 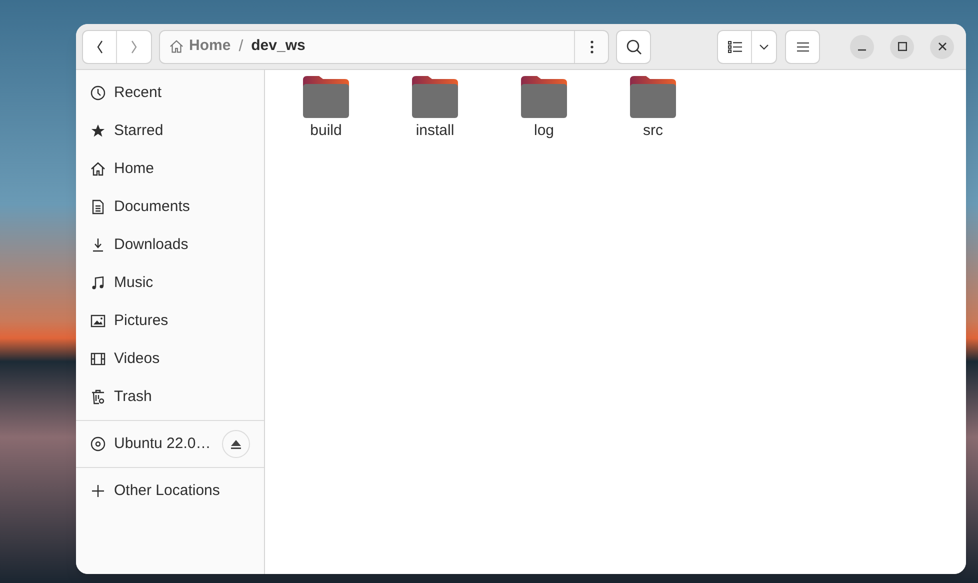 I want to click on sidebar-item: Other Locations, so click(x=170, y=491).